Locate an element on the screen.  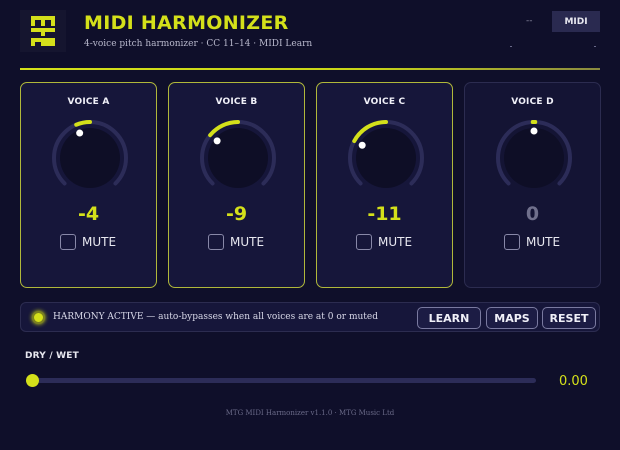
mute-toggle-c: MUTE is located at coordinates (384, 242).